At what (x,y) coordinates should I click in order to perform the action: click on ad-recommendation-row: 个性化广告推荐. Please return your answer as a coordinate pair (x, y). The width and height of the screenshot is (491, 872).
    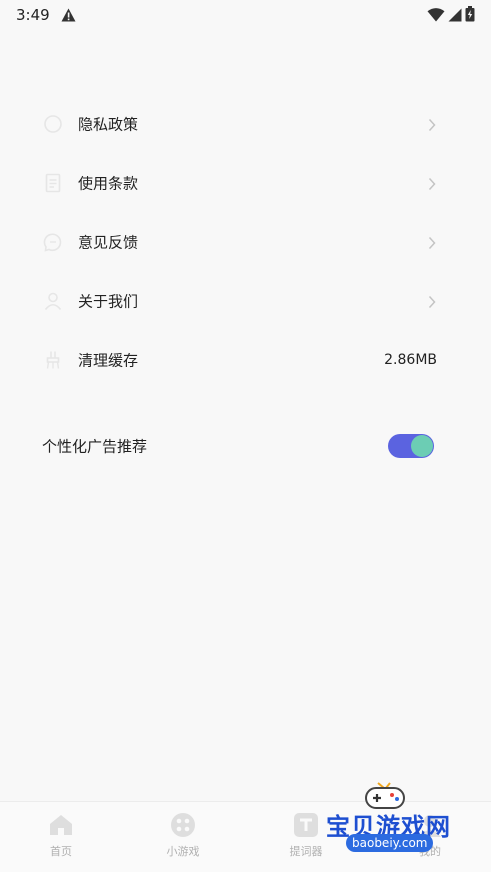
    Looking at the image, I should click on (245, 446).